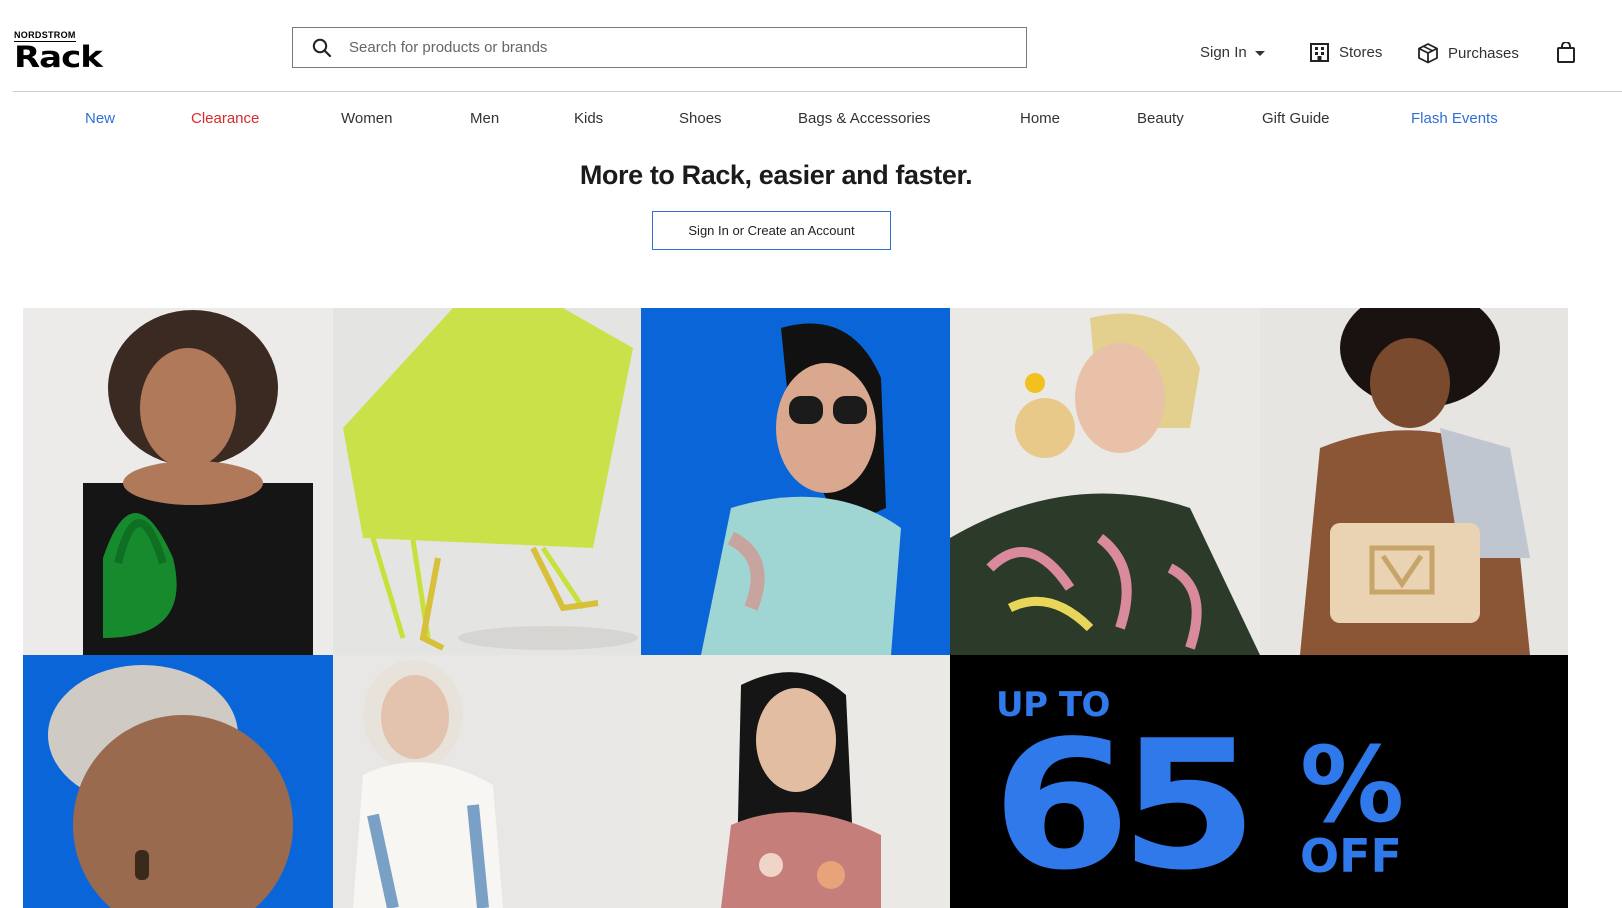 The width and height of the screenshot is (1622, 908). I want to click on stores-link: Stores, so click(1345, 52).